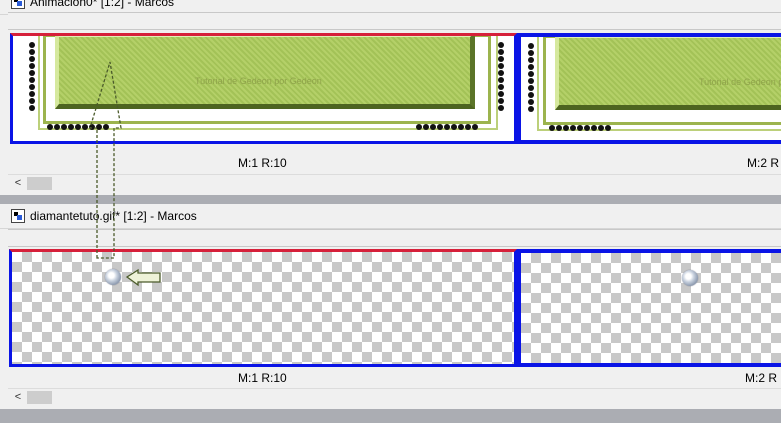 The height and width of the screenshot is (423, 781). I want to click on workspace-background, so click(390, 416).